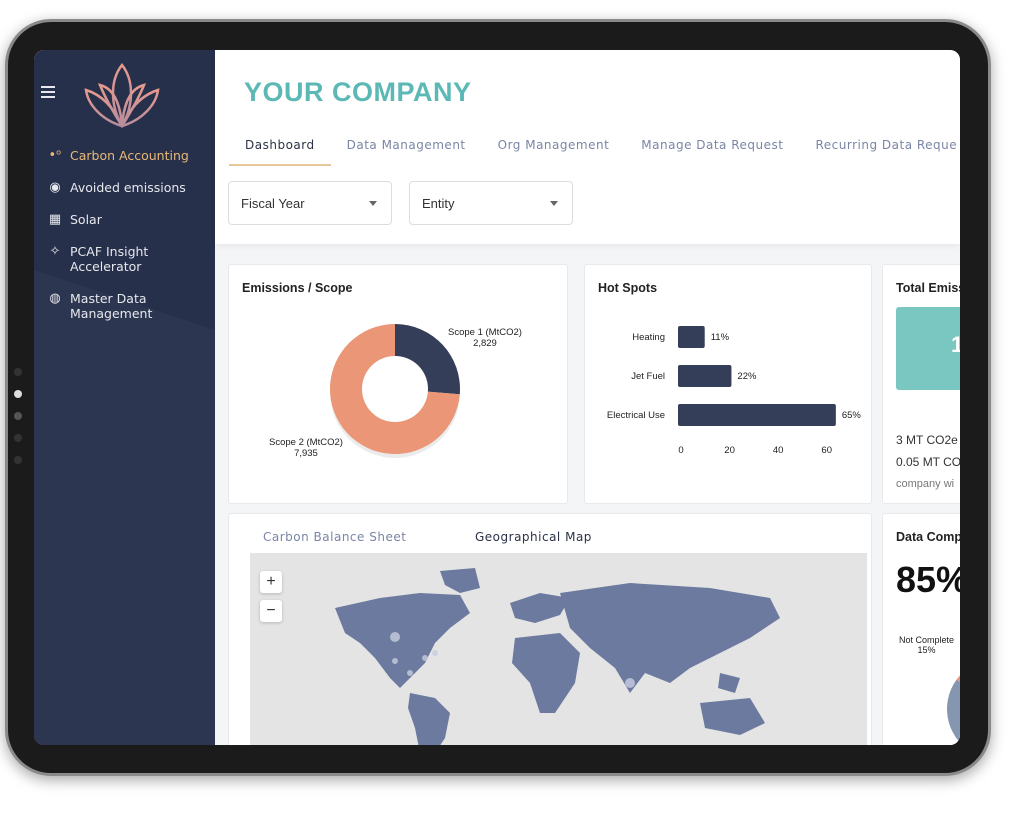  What do you see at coordinates (557, 656) in the screenshot?
I see `world-map-shapes` at bounding box center [557, 656].